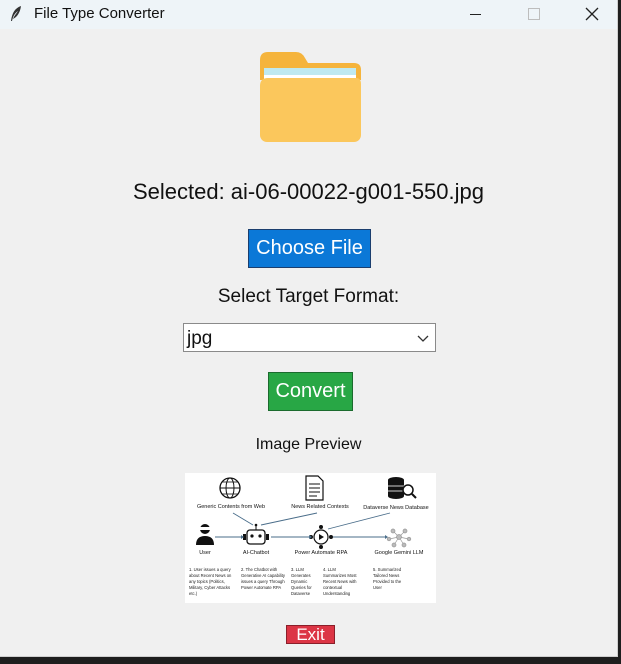 Image resolution: width=621 pixels, height=664 pixels. Describe the element at coordinates (303, 525) in the screenshot. I see `flow-arrows` at that location.